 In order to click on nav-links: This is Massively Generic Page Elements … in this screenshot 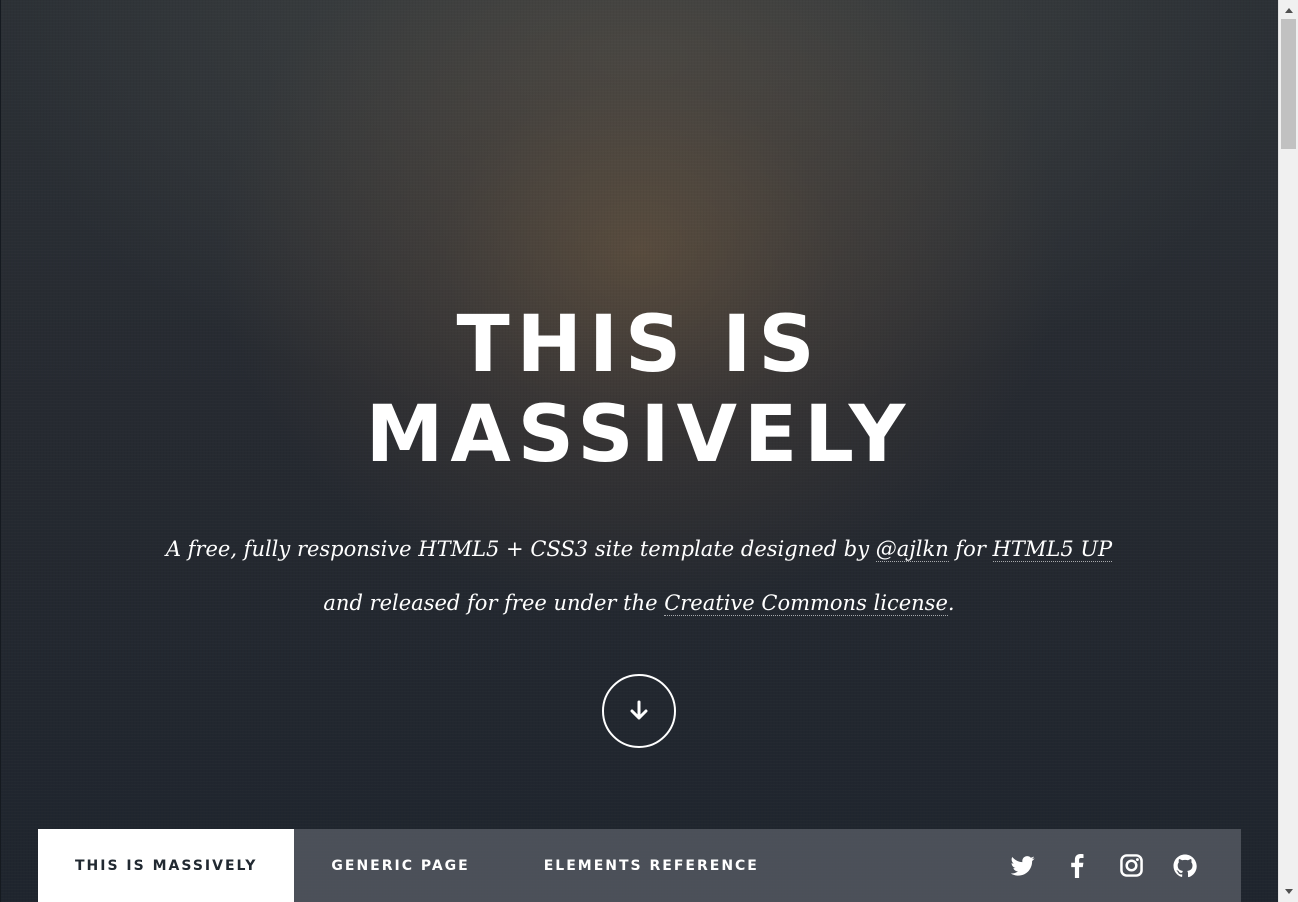, I will do `click(417, 865)`.